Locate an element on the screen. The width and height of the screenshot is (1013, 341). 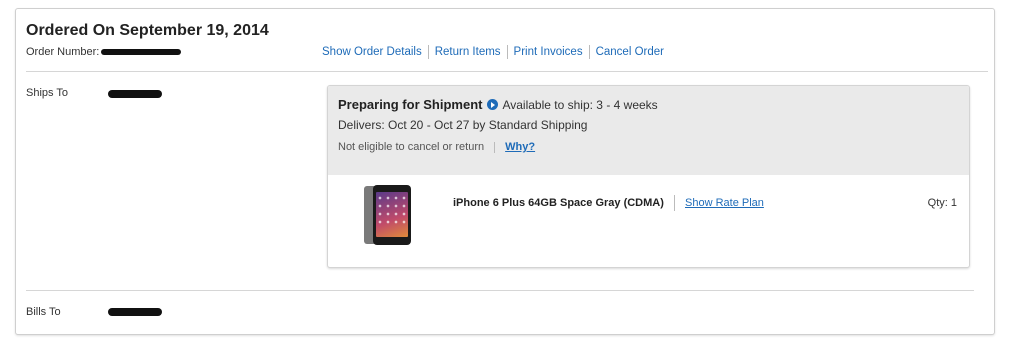
cancel-eligibility: Not eligible to cancel or return Why? is located at coordinates (436, 147).